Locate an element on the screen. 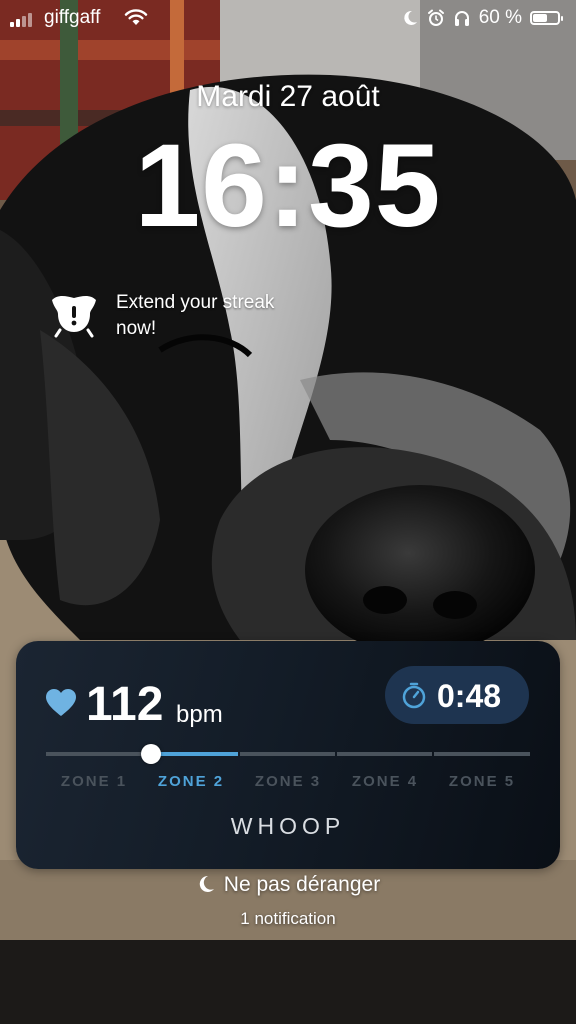  focus-mode-label: Ne pas déranger is located at coordinates (302, 884).